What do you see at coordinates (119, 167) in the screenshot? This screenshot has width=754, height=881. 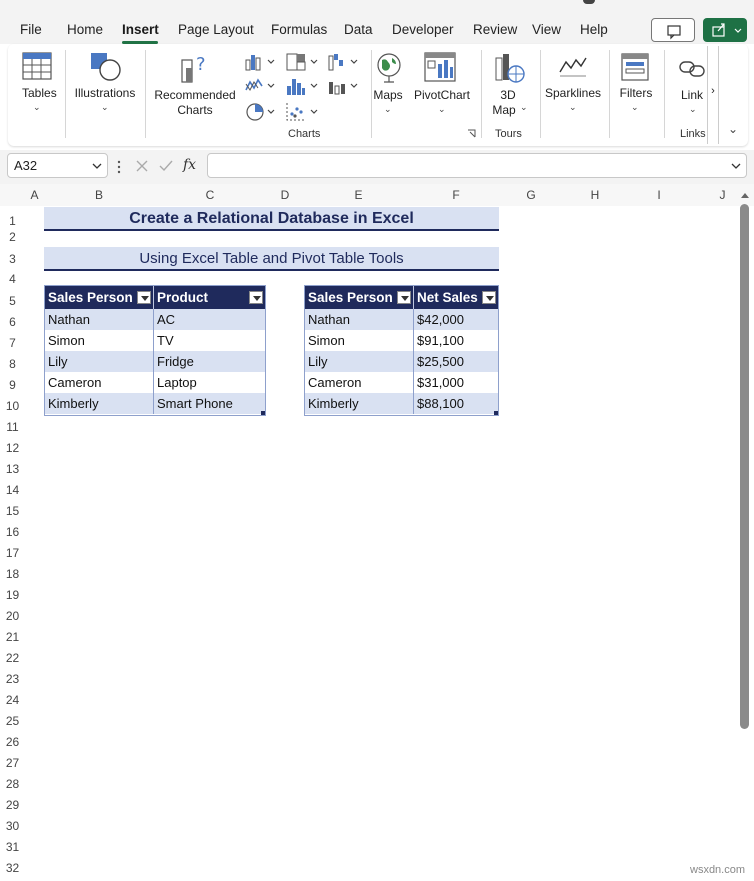 I see `more-options-icon` at bounding box center [119, 167].